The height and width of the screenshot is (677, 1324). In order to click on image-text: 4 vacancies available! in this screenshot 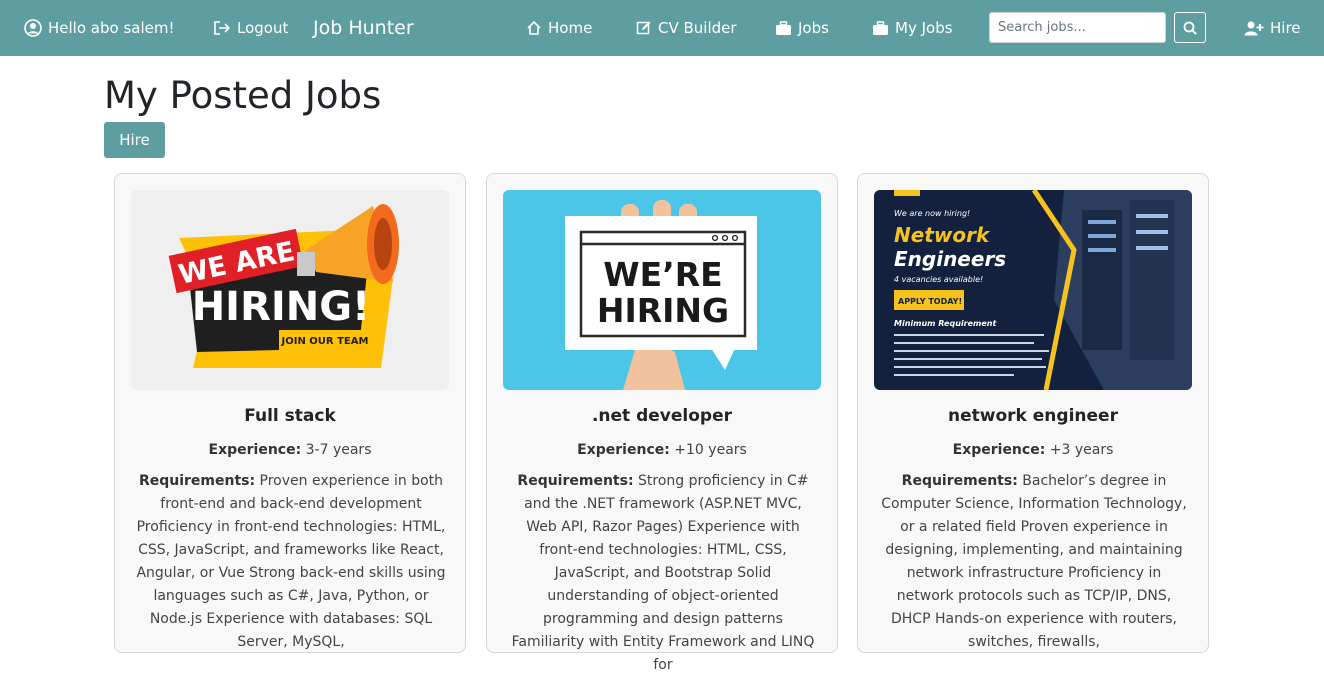, I will do `click(938, 279)`.